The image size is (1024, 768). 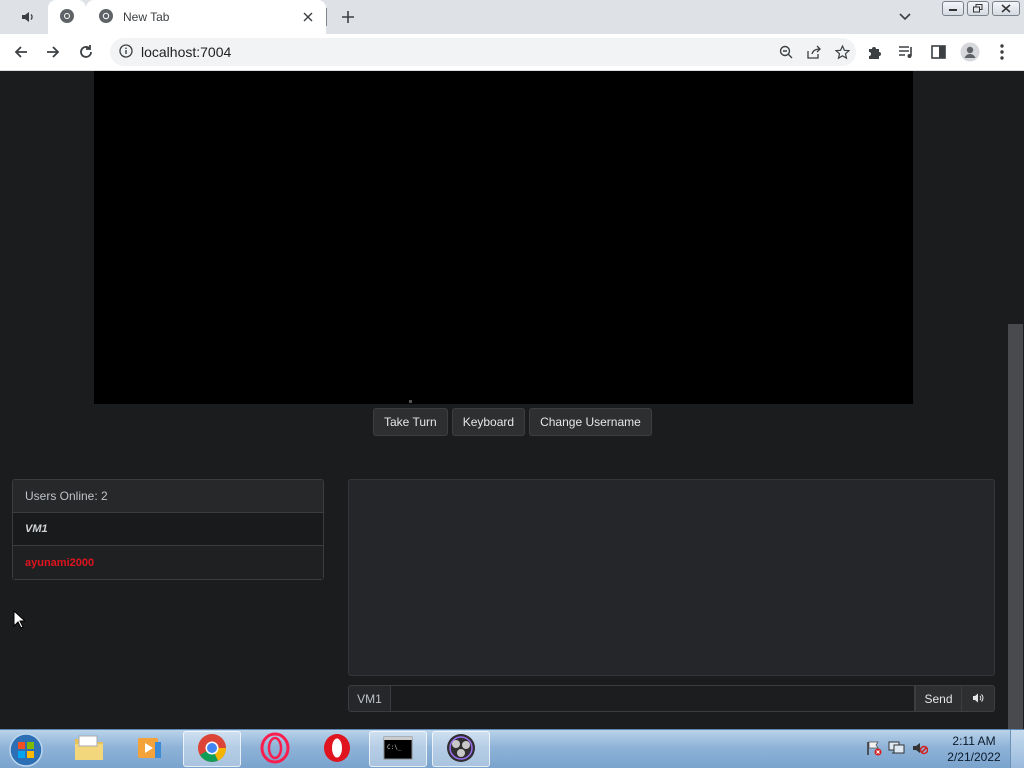 What do you see at coordinates (410, 422) in the screenshot?
I see `take-turn-button: Take Turn` at bounding box center [410, 422].